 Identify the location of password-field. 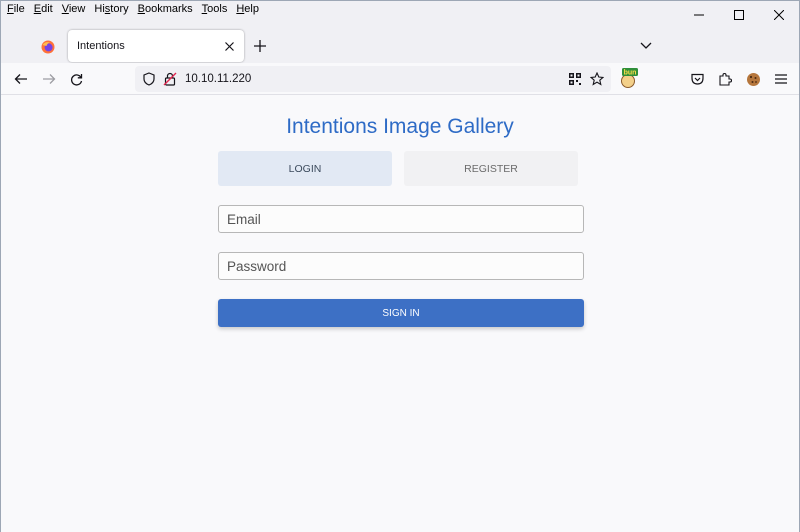
(401, 266).